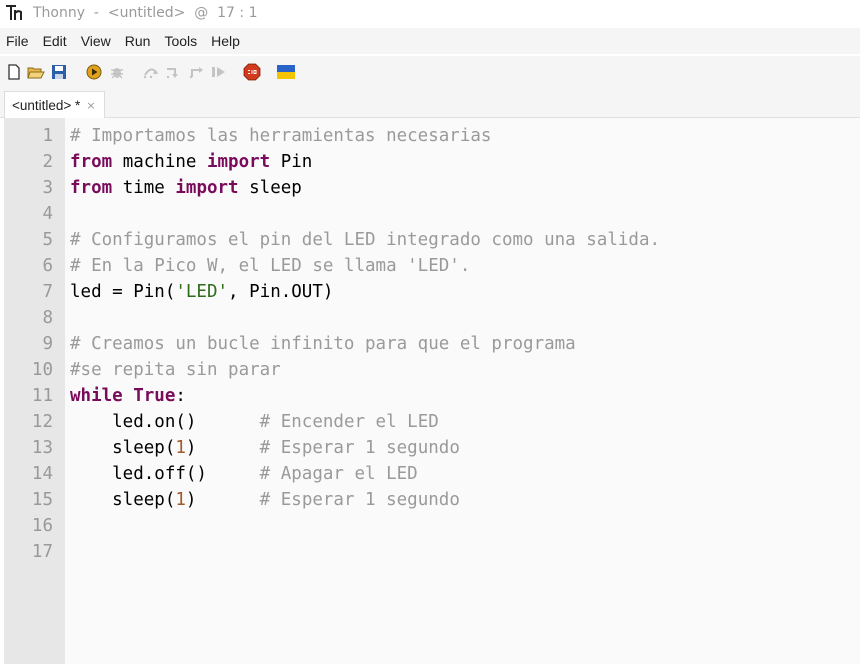 Image resolution: width=860 pixels, height=664 pixels. I want to click on code-token: machine, so click(159, 162).